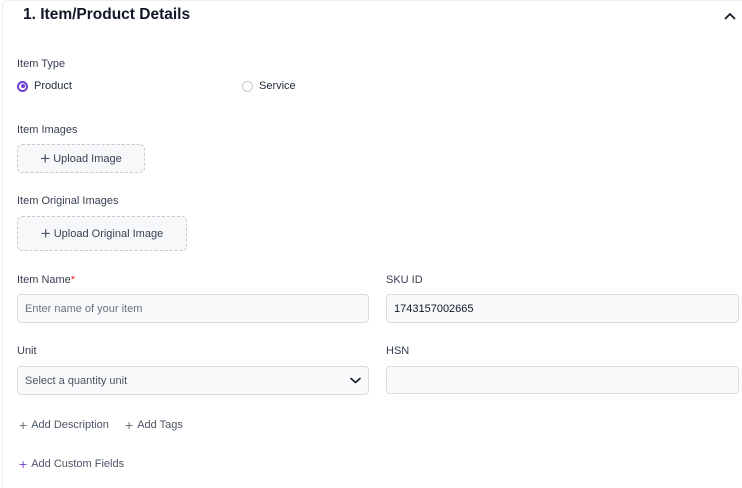 Image resolution: width=742 pixels, height=488 pixels. I want to click on upload-image-button: + Upload Image, so click(81, 158).